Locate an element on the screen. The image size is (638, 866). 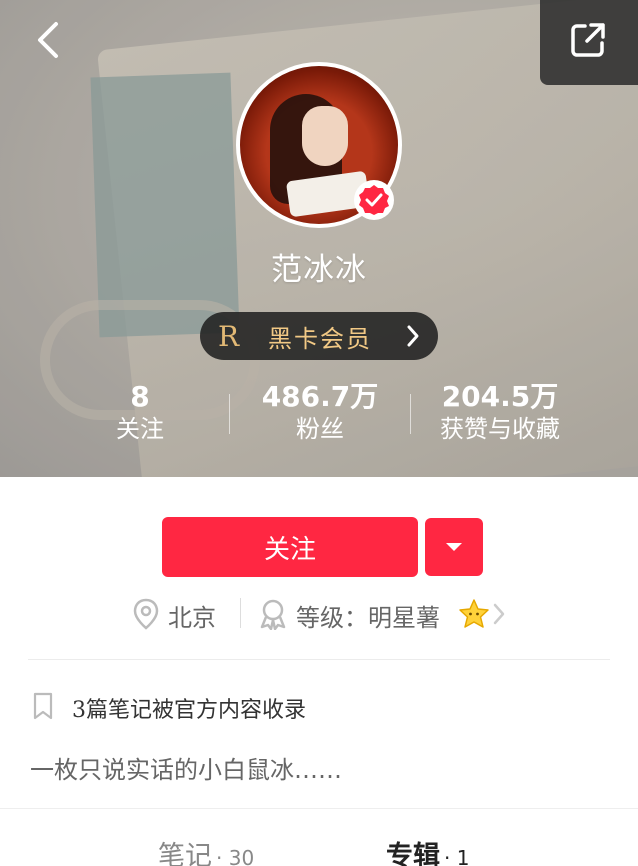
stat-label: 获赞与收藏 is located at coordinates (500, 429).